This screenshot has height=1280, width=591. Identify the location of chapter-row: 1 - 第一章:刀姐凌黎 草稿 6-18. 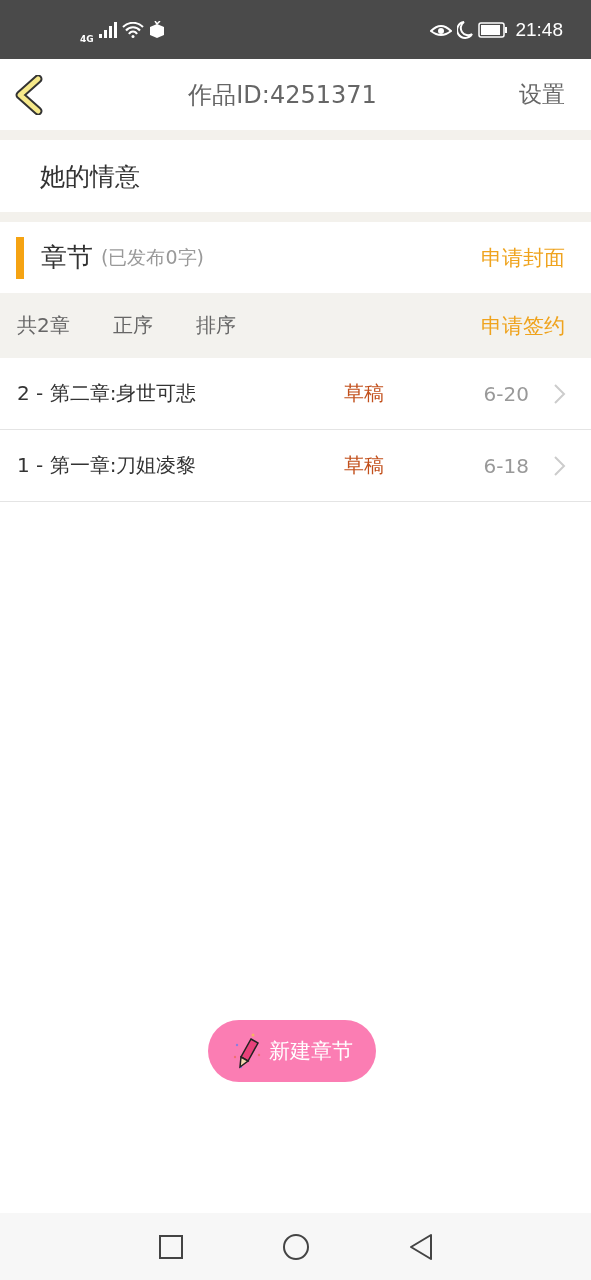
(295, 466).